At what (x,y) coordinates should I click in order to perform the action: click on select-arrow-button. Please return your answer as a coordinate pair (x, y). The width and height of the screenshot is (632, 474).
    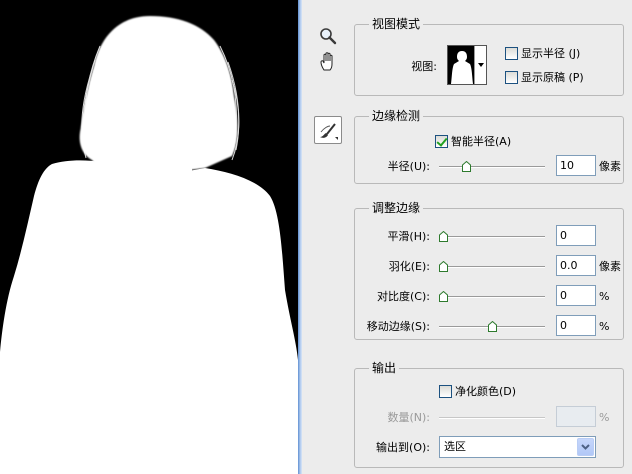
    Looking at the image, I should click on (585, 447).